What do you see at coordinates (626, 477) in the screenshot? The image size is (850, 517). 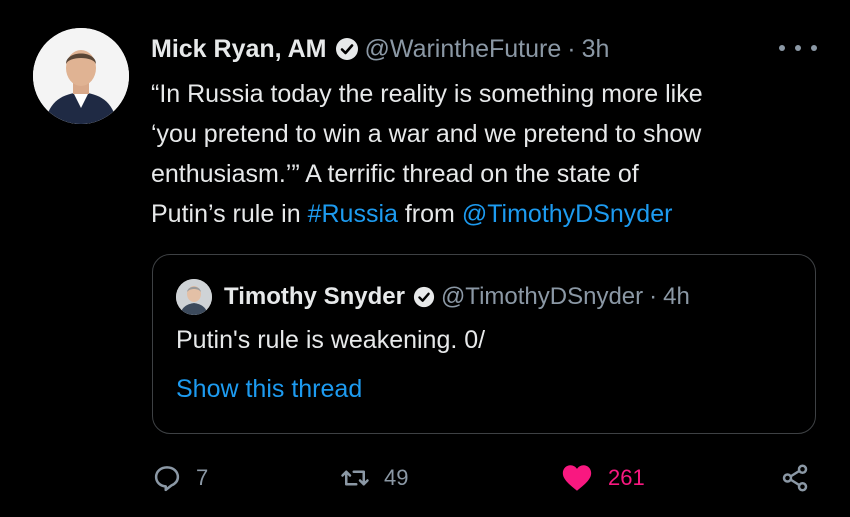 I see `like-count: 261` at bounding box center [626, 477].